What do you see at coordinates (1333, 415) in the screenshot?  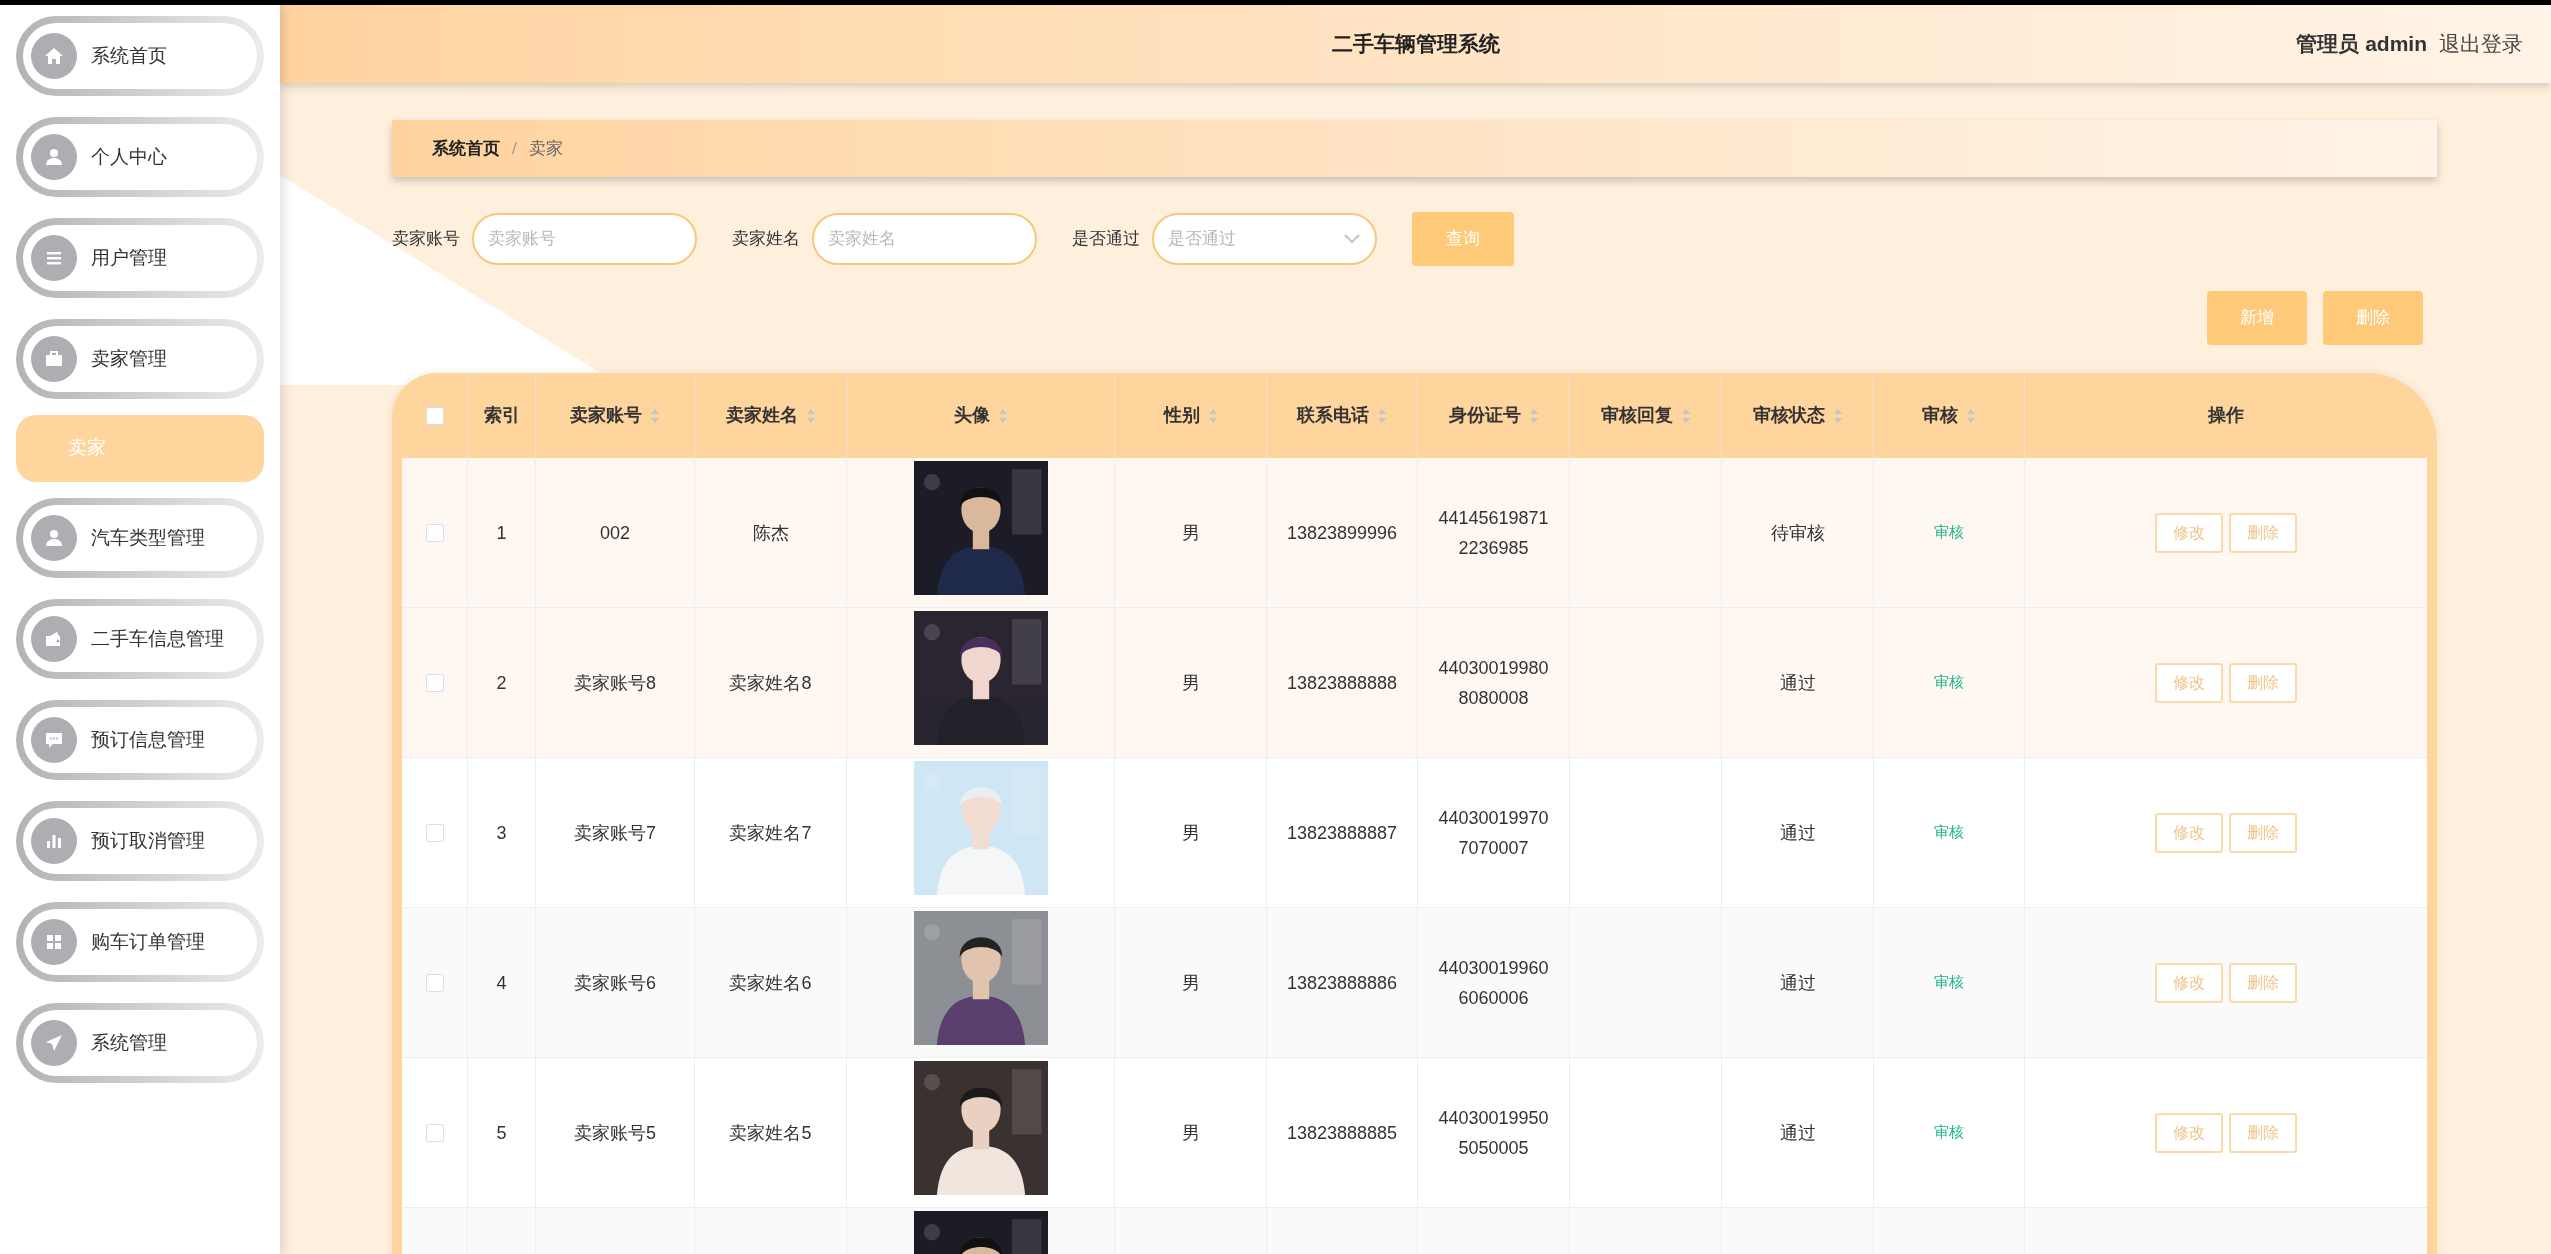 I see `column-header: 联系电话` at bounding box center [1333, 415].